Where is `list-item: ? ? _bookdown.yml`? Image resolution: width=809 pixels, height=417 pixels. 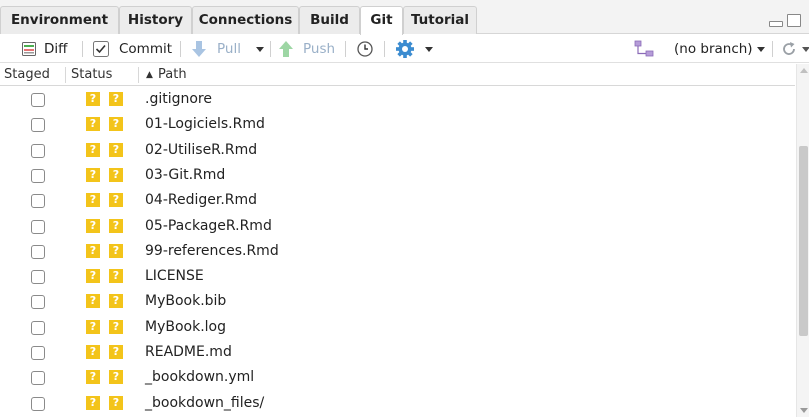 list-item: ? ? _bookdown.yml is located at coordinates (397, 377).